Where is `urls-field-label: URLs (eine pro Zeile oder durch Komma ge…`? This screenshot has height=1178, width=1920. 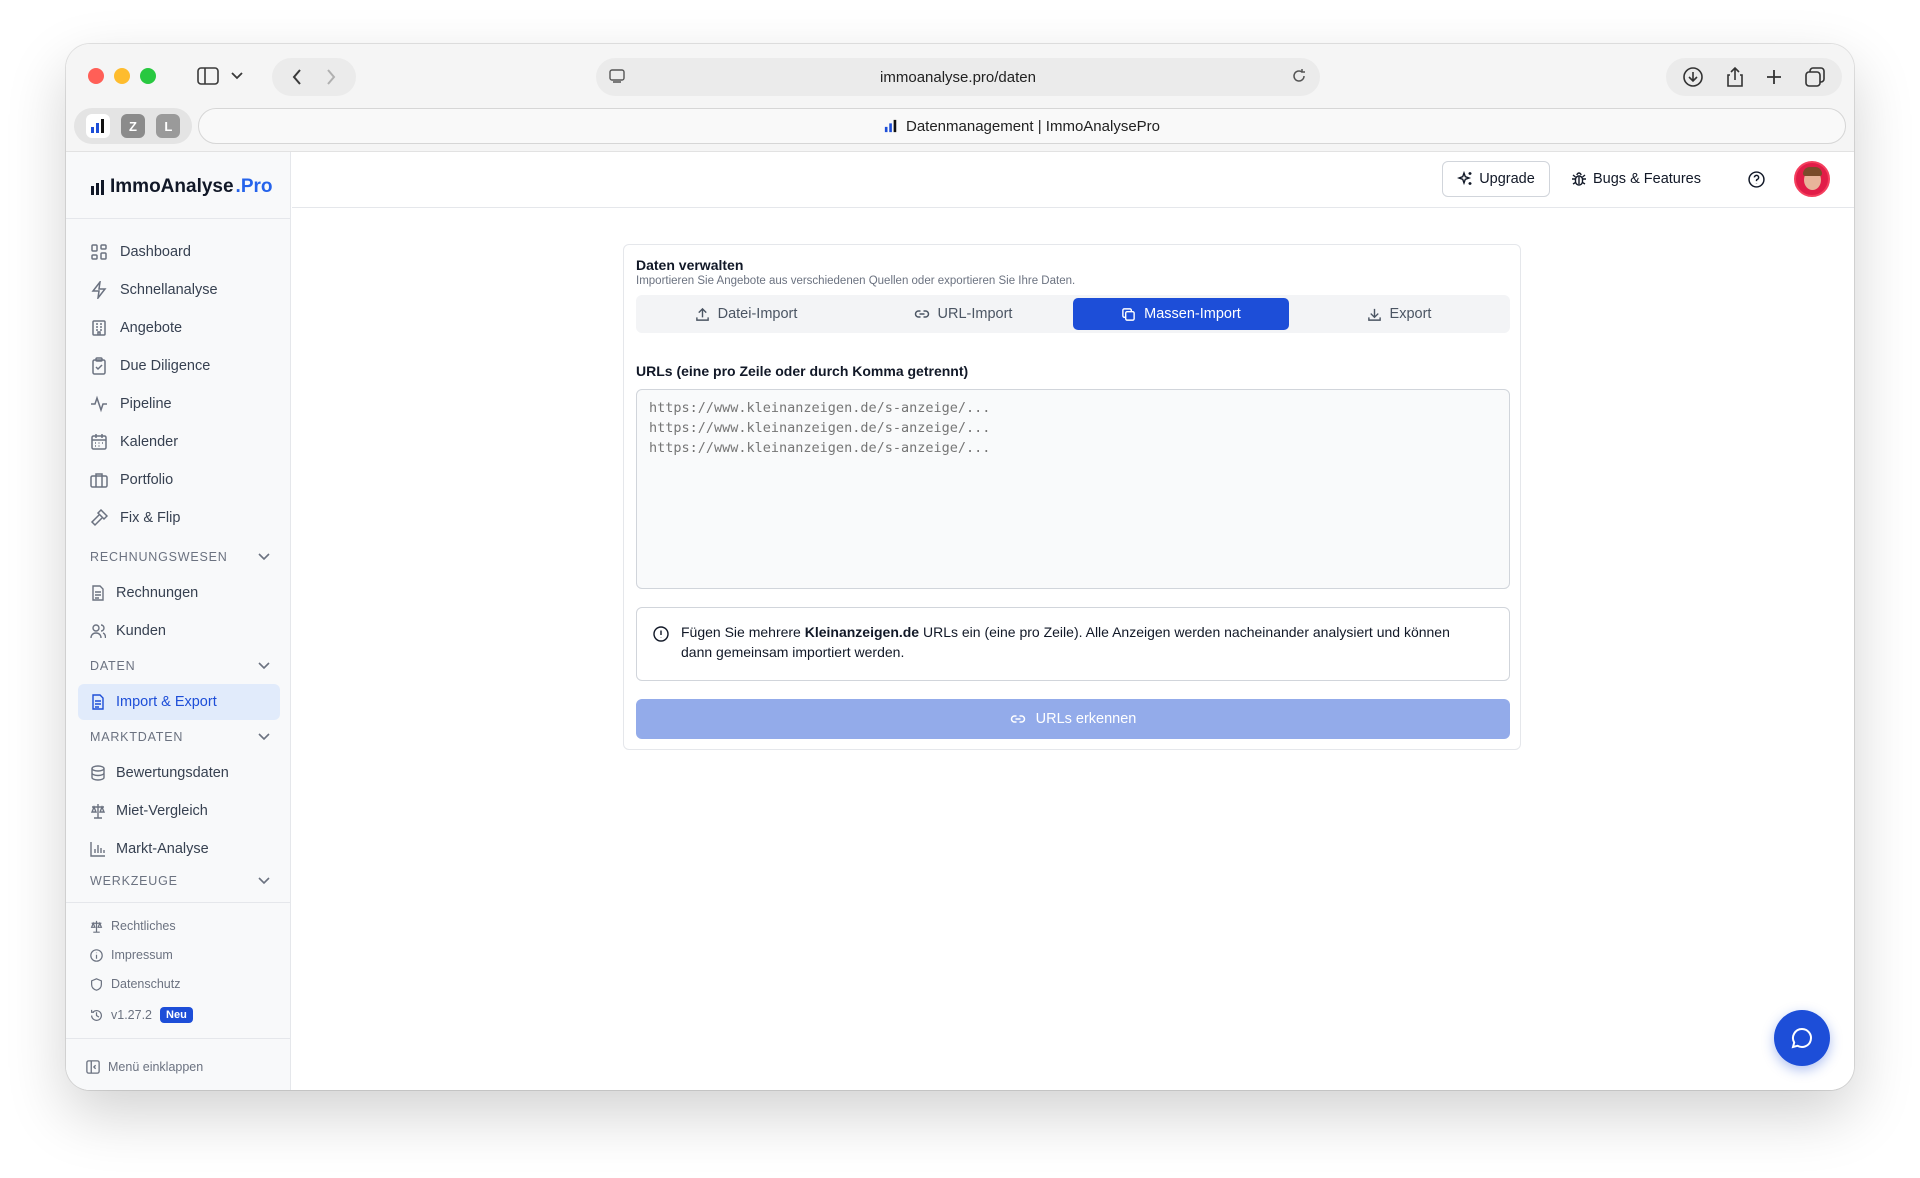
urls-field-label: URLs (eine pro Zeile oder durch Komma ge… is located at coordinates (802, 371).